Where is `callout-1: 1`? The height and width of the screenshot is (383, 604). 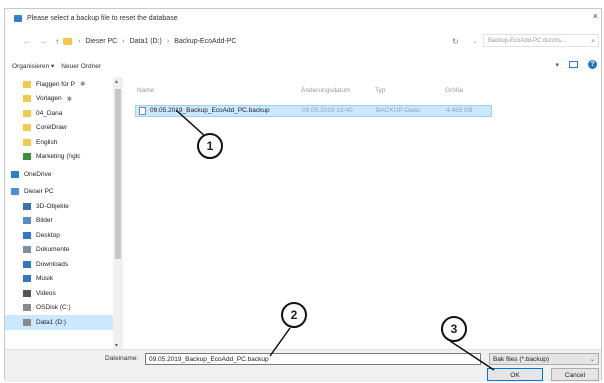 callout-1: 1 is located at coordinates (210, 146).